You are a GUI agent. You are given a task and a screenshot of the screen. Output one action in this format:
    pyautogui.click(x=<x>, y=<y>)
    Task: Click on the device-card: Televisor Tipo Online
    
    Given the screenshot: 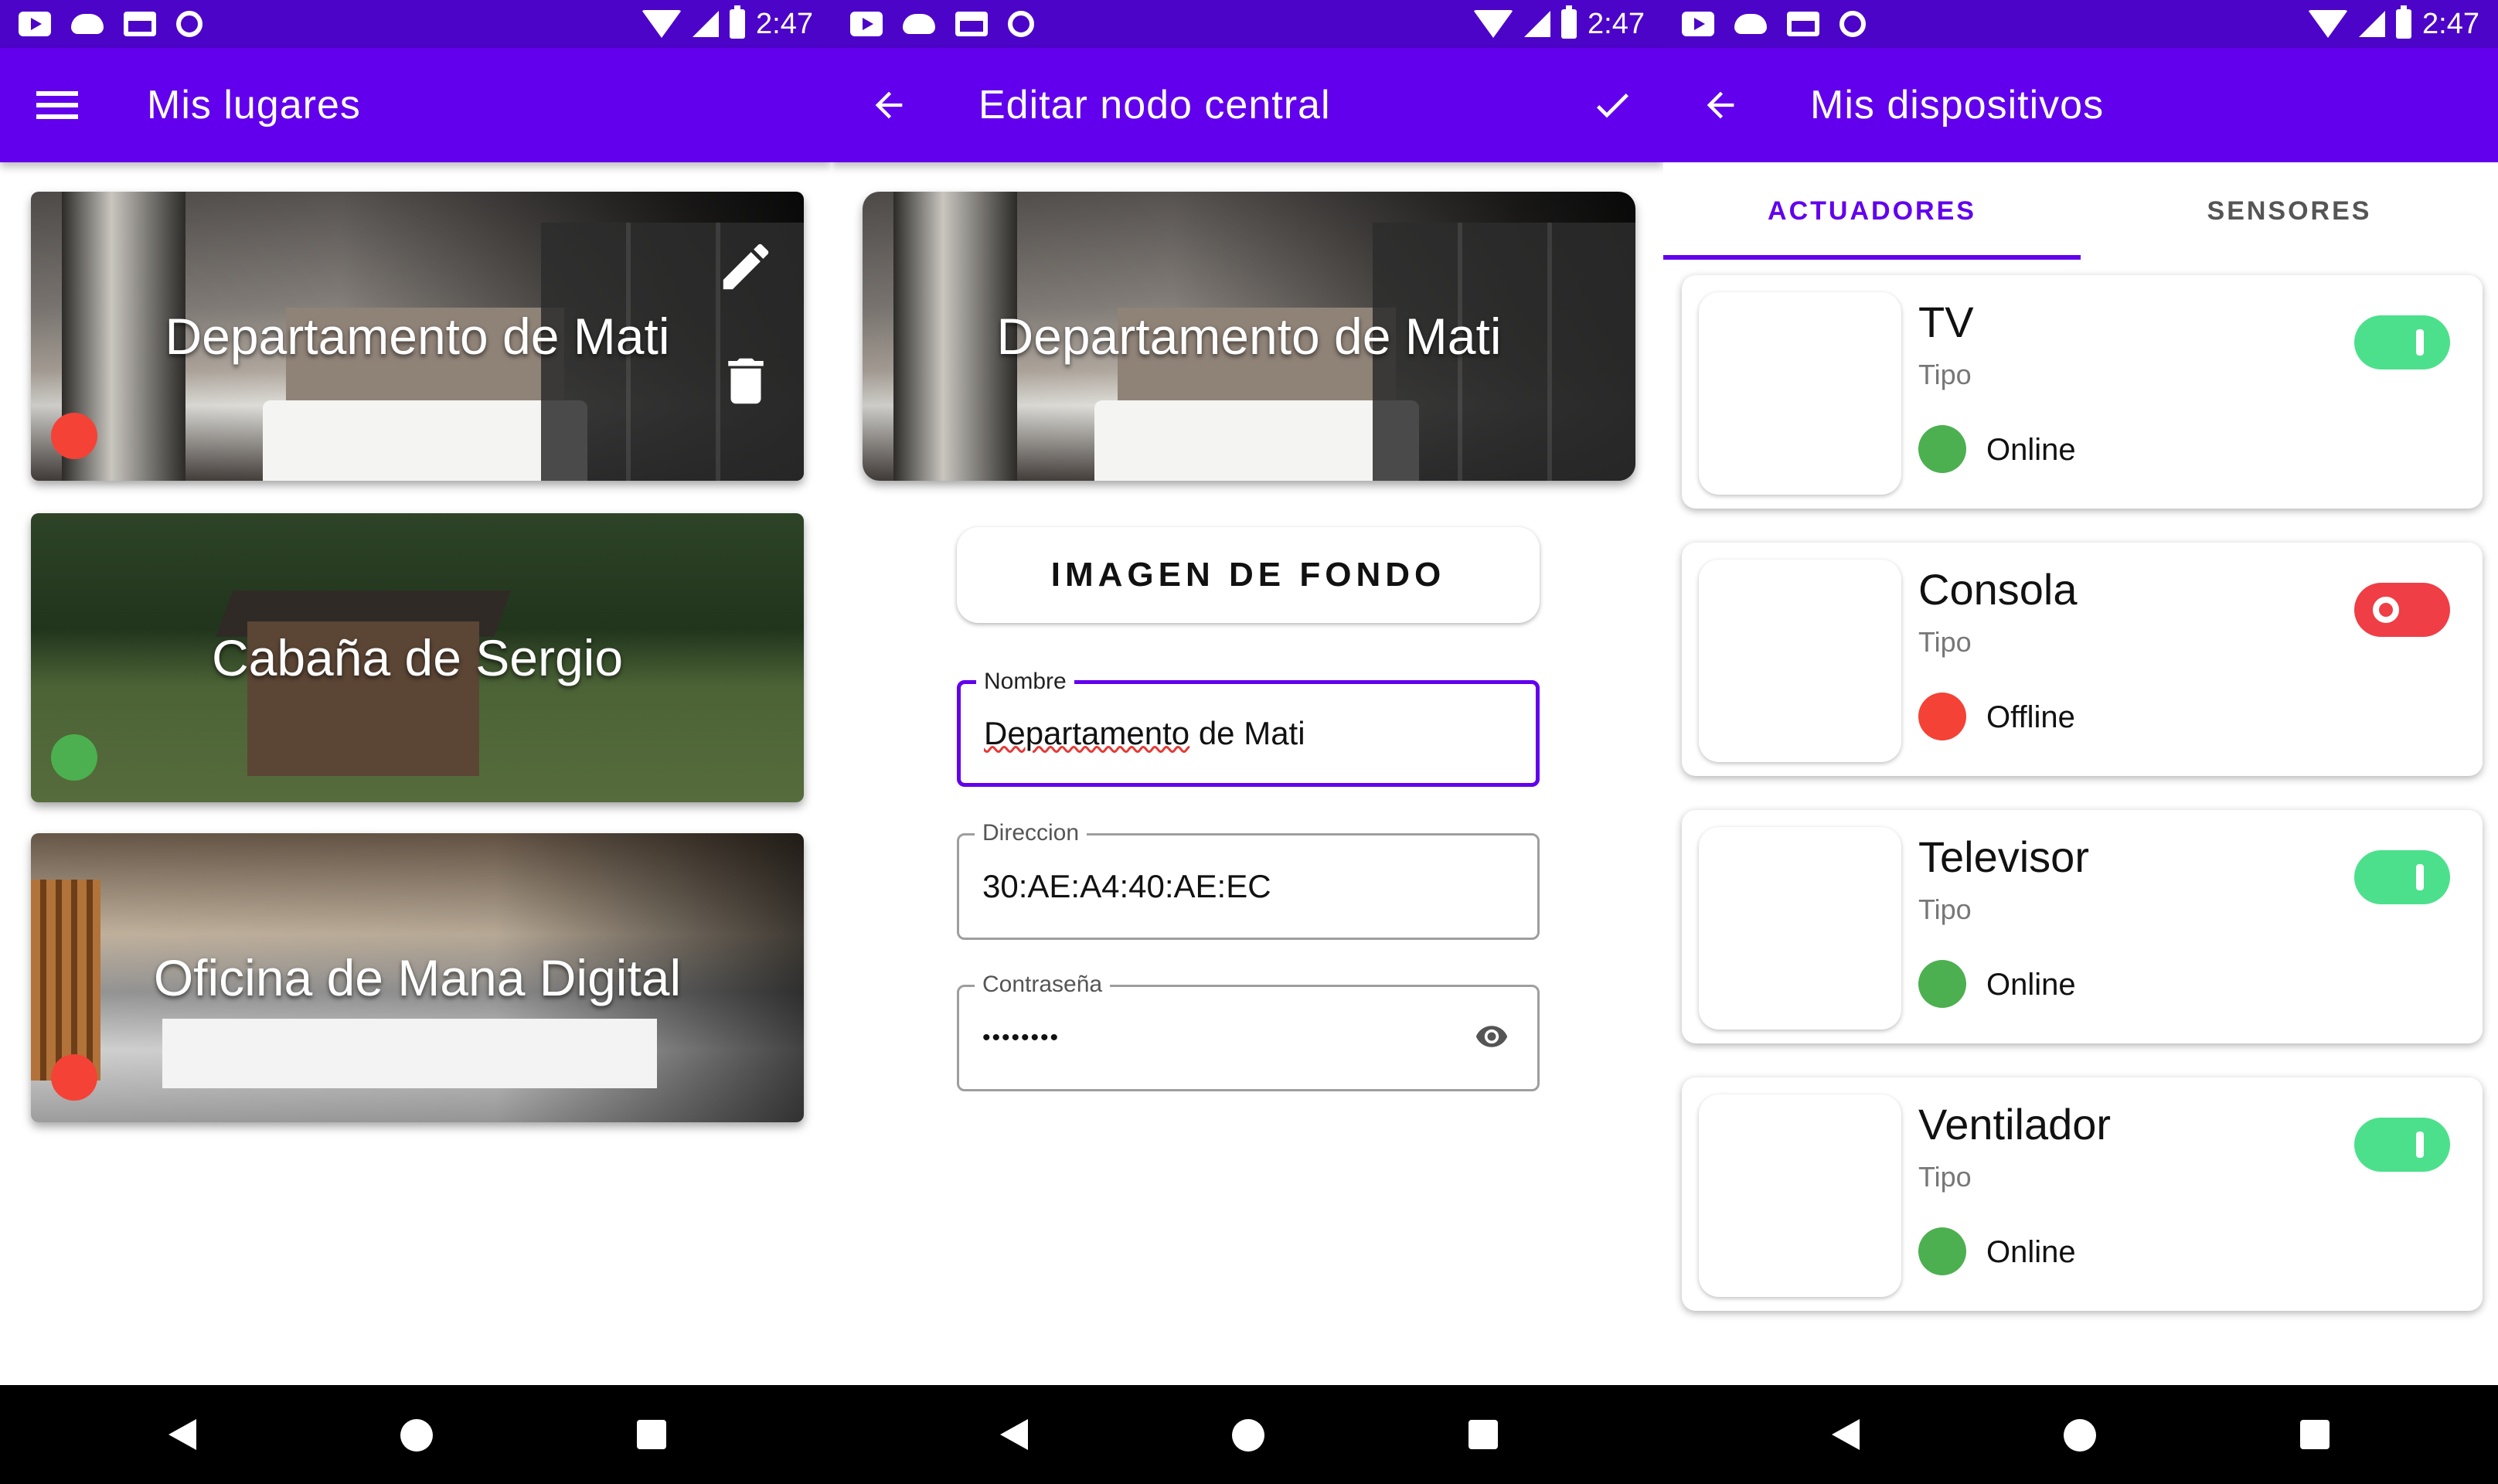 What is the action you would take?
    pyautogui.click(x=2082, y=926)
    